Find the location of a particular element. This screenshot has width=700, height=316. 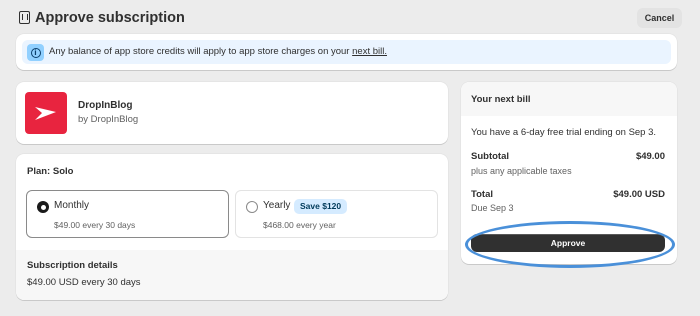

plan-label: Plan: Solo is located at coordinates (50, 171).